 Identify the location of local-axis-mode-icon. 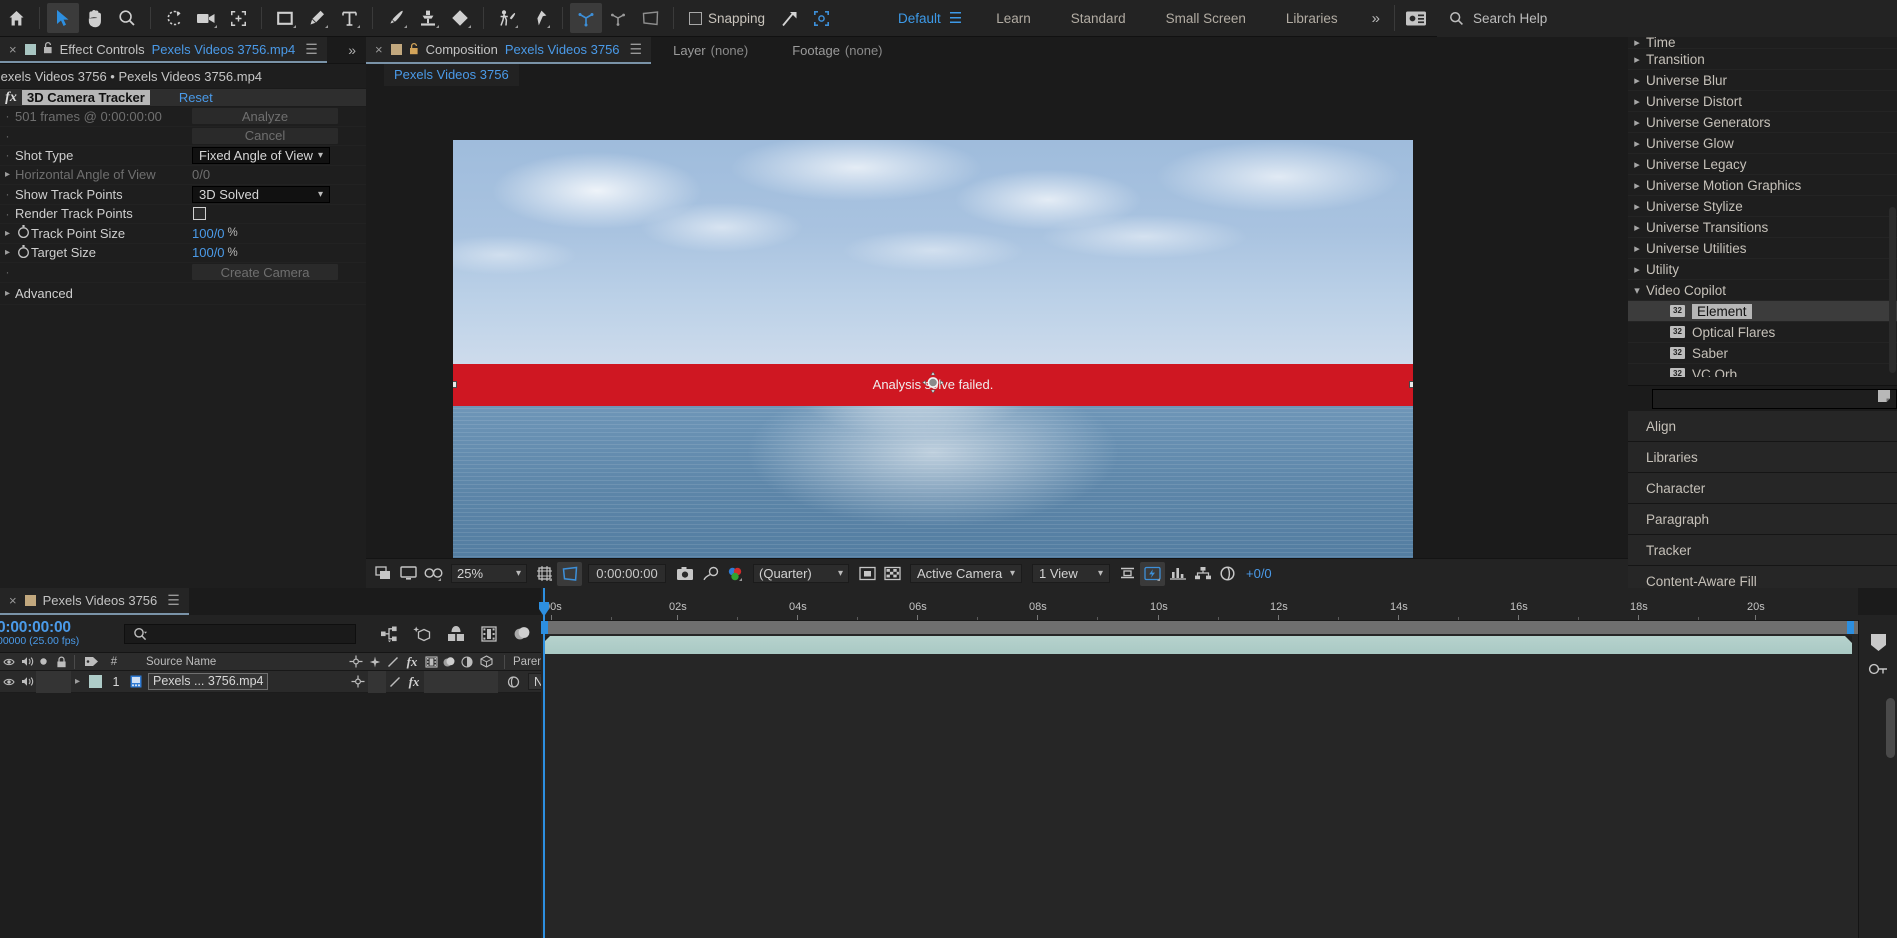
(586, 18).